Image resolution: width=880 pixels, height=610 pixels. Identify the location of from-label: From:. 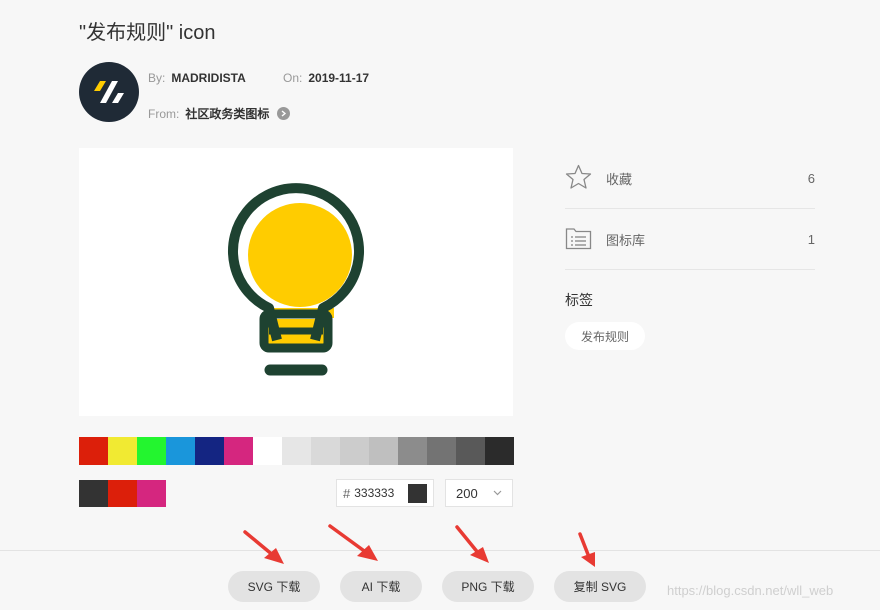
(164, 113).